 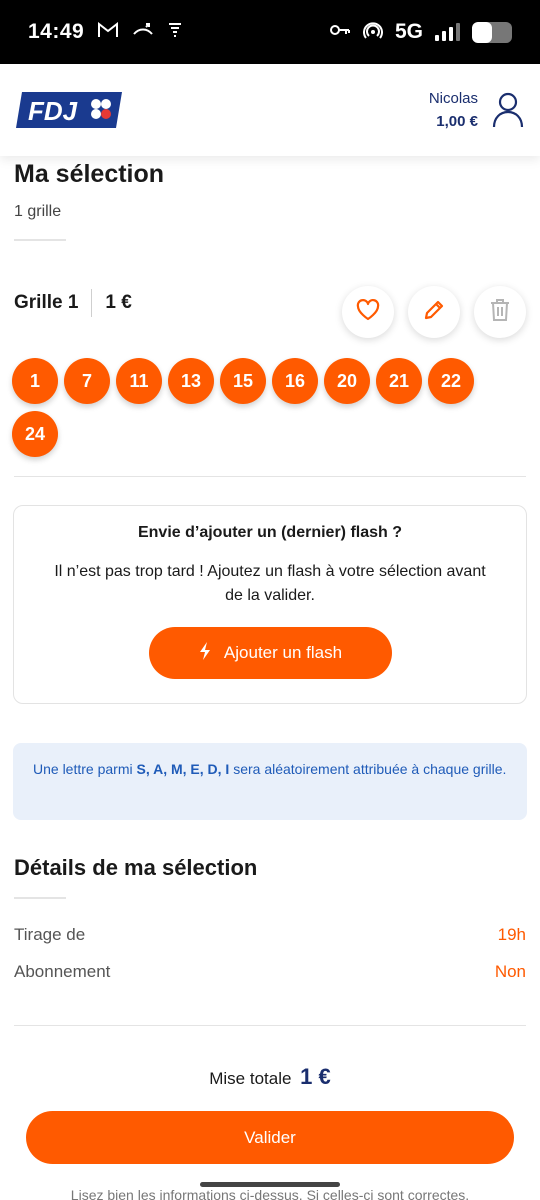 I want to click on fdj-logo: FDJ, so click(x=69, y=110).